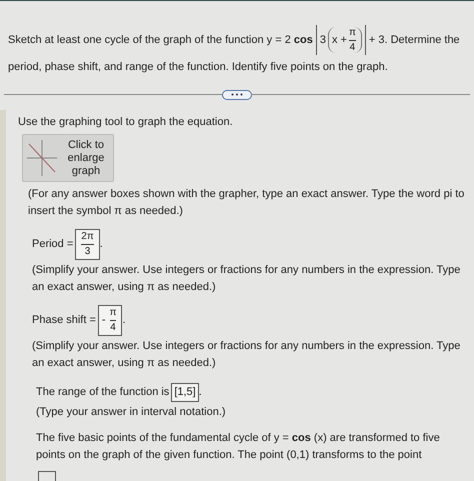 The width and height of the screenshot is (474, 481). Describe the element at coordinates (352, 33) in the screenshot. I see `equation-numerator: π` at that location.